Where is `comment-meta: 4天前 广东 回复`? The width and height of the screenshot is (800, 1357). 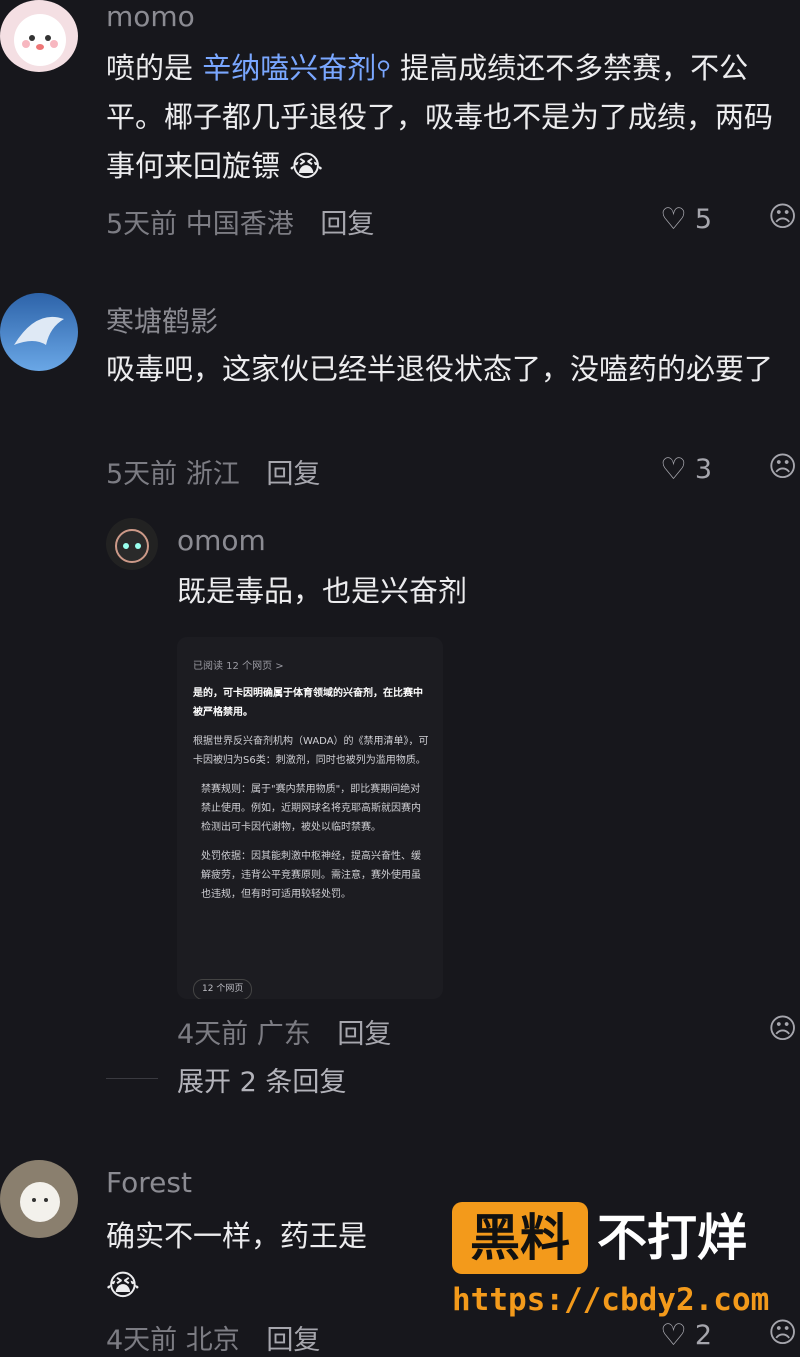 comment-meta: 4天前 广东 回复 is located at coordinates (284, 1031).